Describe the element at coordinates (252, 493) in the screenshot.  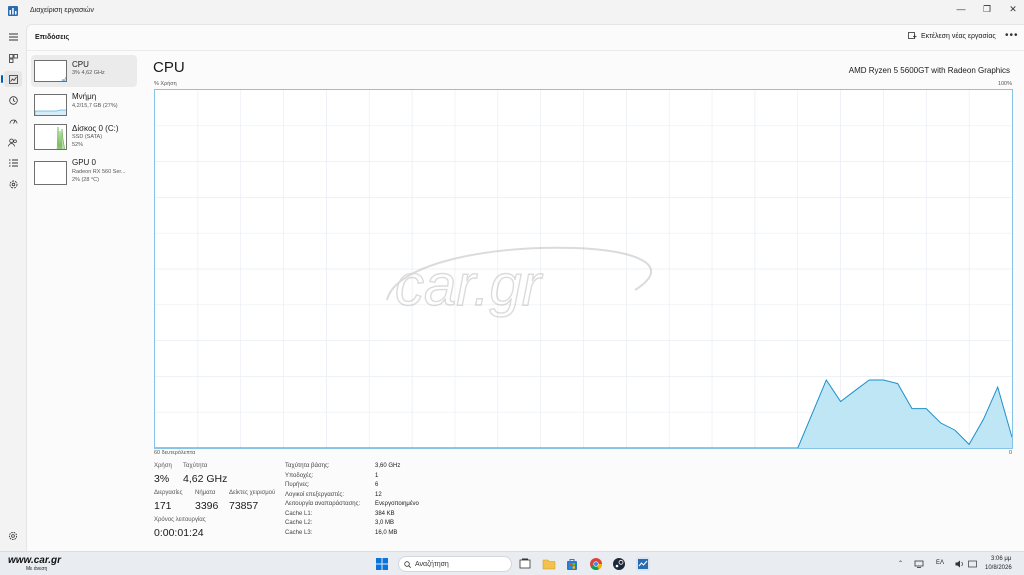
I see `handles-label: Δείκτες χειρισμού` at that location.